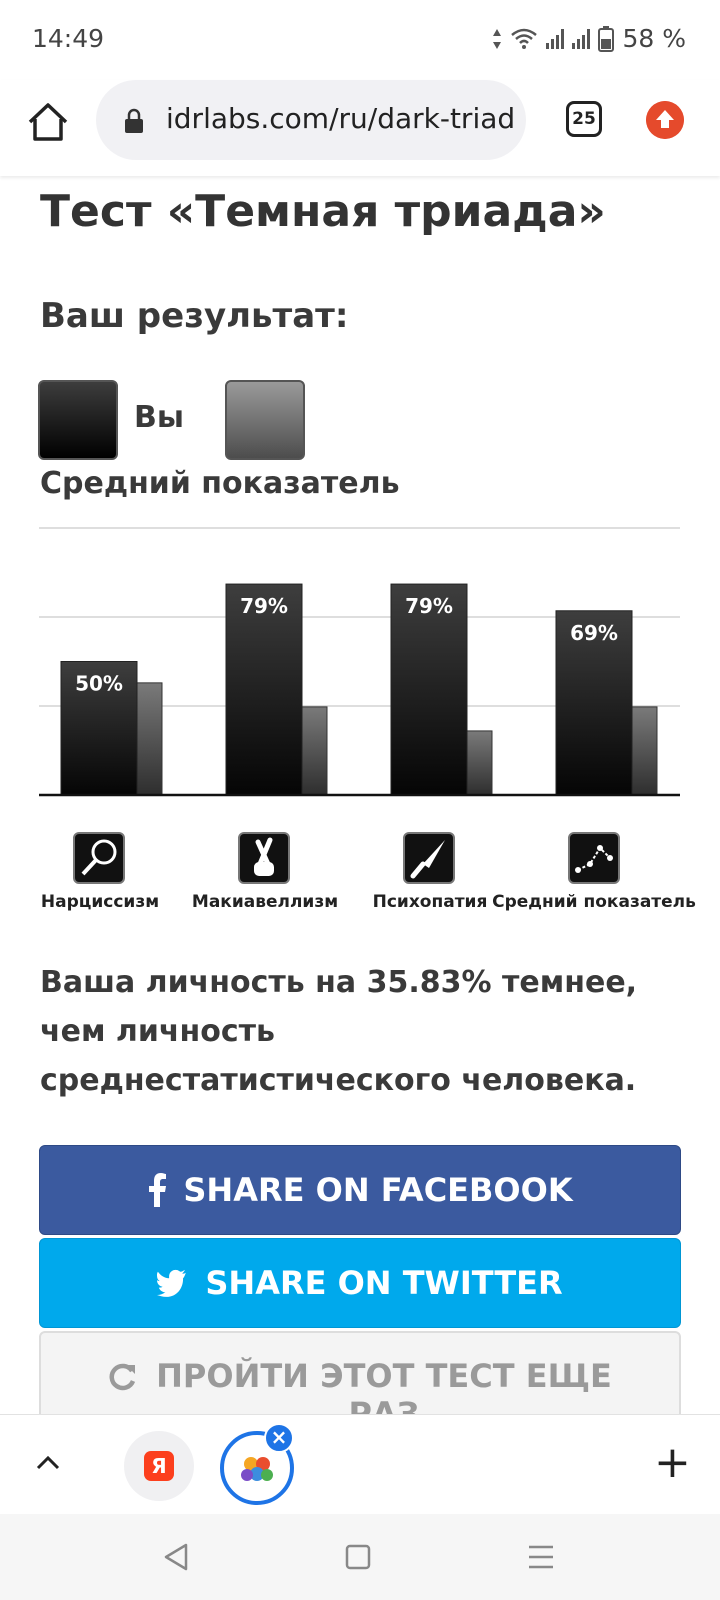  Describe the element at coordinates (360, 1464) in the screenshot. I see `browser-bottom-toolbar: Я × +` at that location.